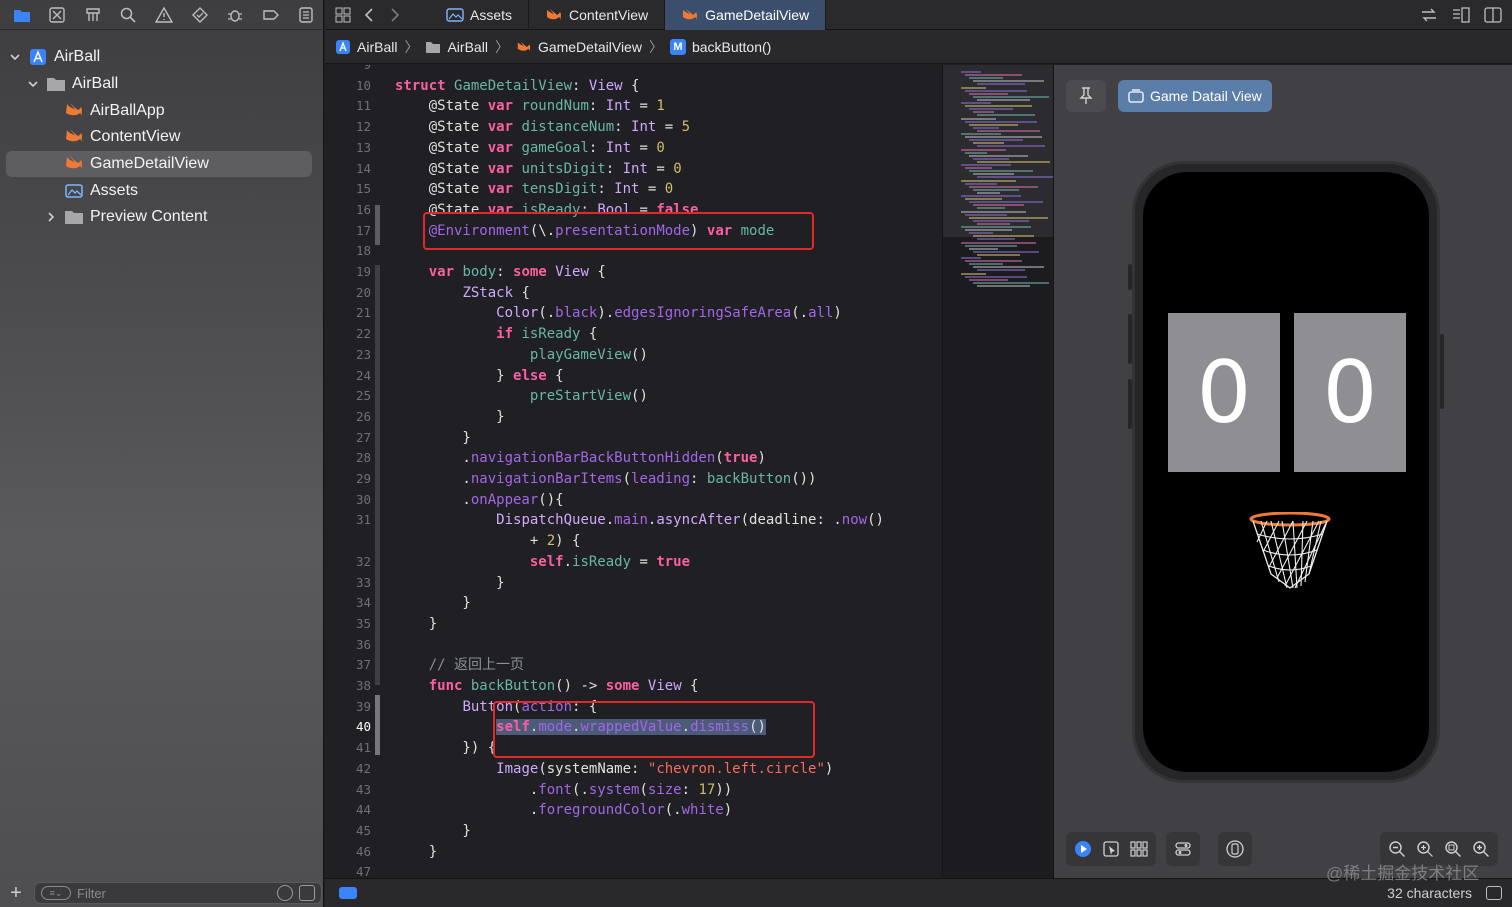 The image size is (1512, 907). Describe the element at coordinates (668, 665) in the screenshot. I see `code-line: // 返回上一页` at that location.